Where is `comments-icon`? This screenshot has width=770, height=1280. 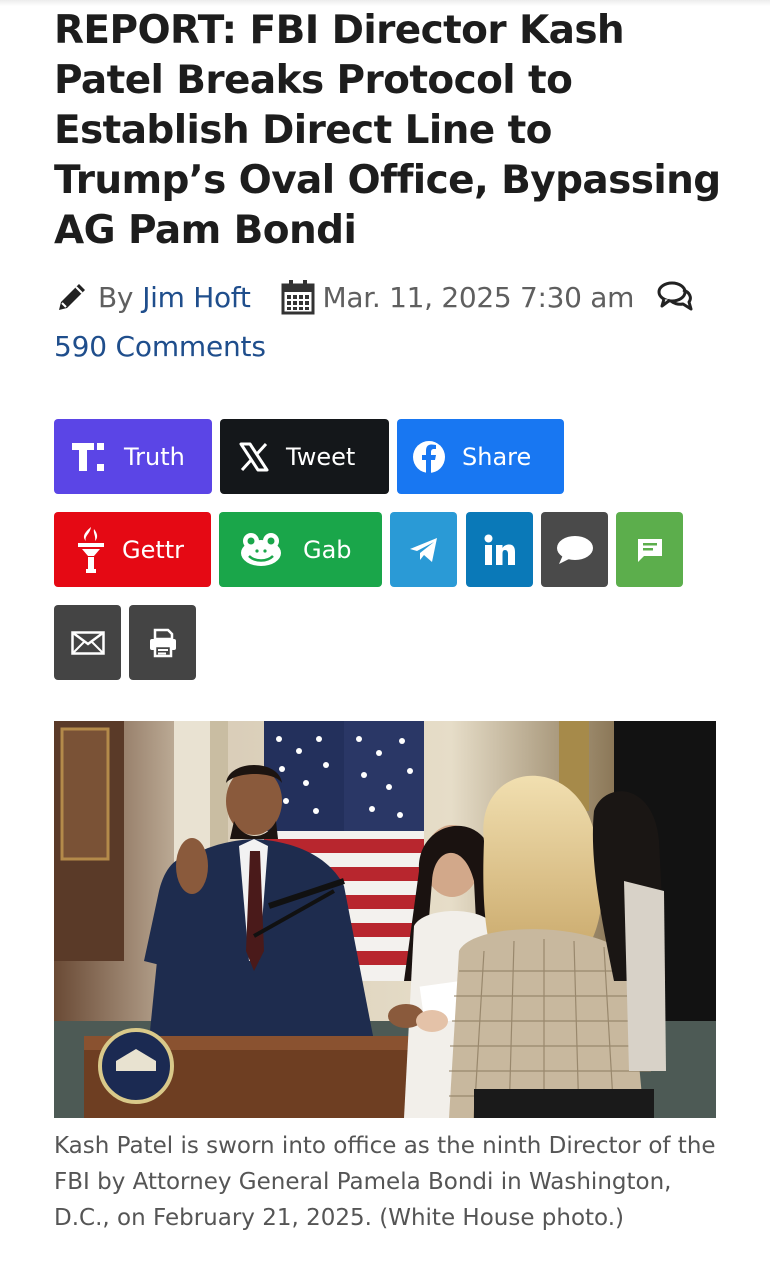
comments-icon is located at coordinates (675, 297).